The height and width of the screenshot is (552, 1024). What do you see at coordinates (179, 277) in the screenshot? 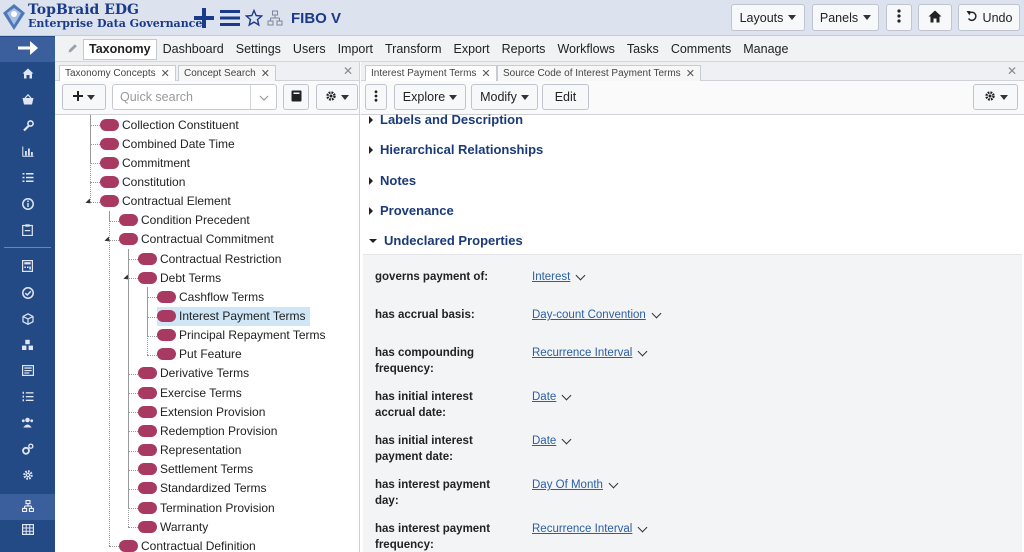
I see `tree-node: Debt Terms` at bounding box center [179, 277].